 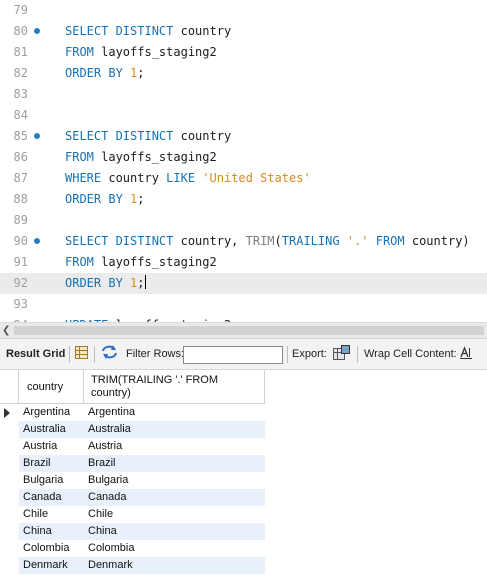 What do you see at coordinates (174, 412) in the screenshot?
I see `cell-trimmed-country: Argentina` at bounding box center [174, 412].